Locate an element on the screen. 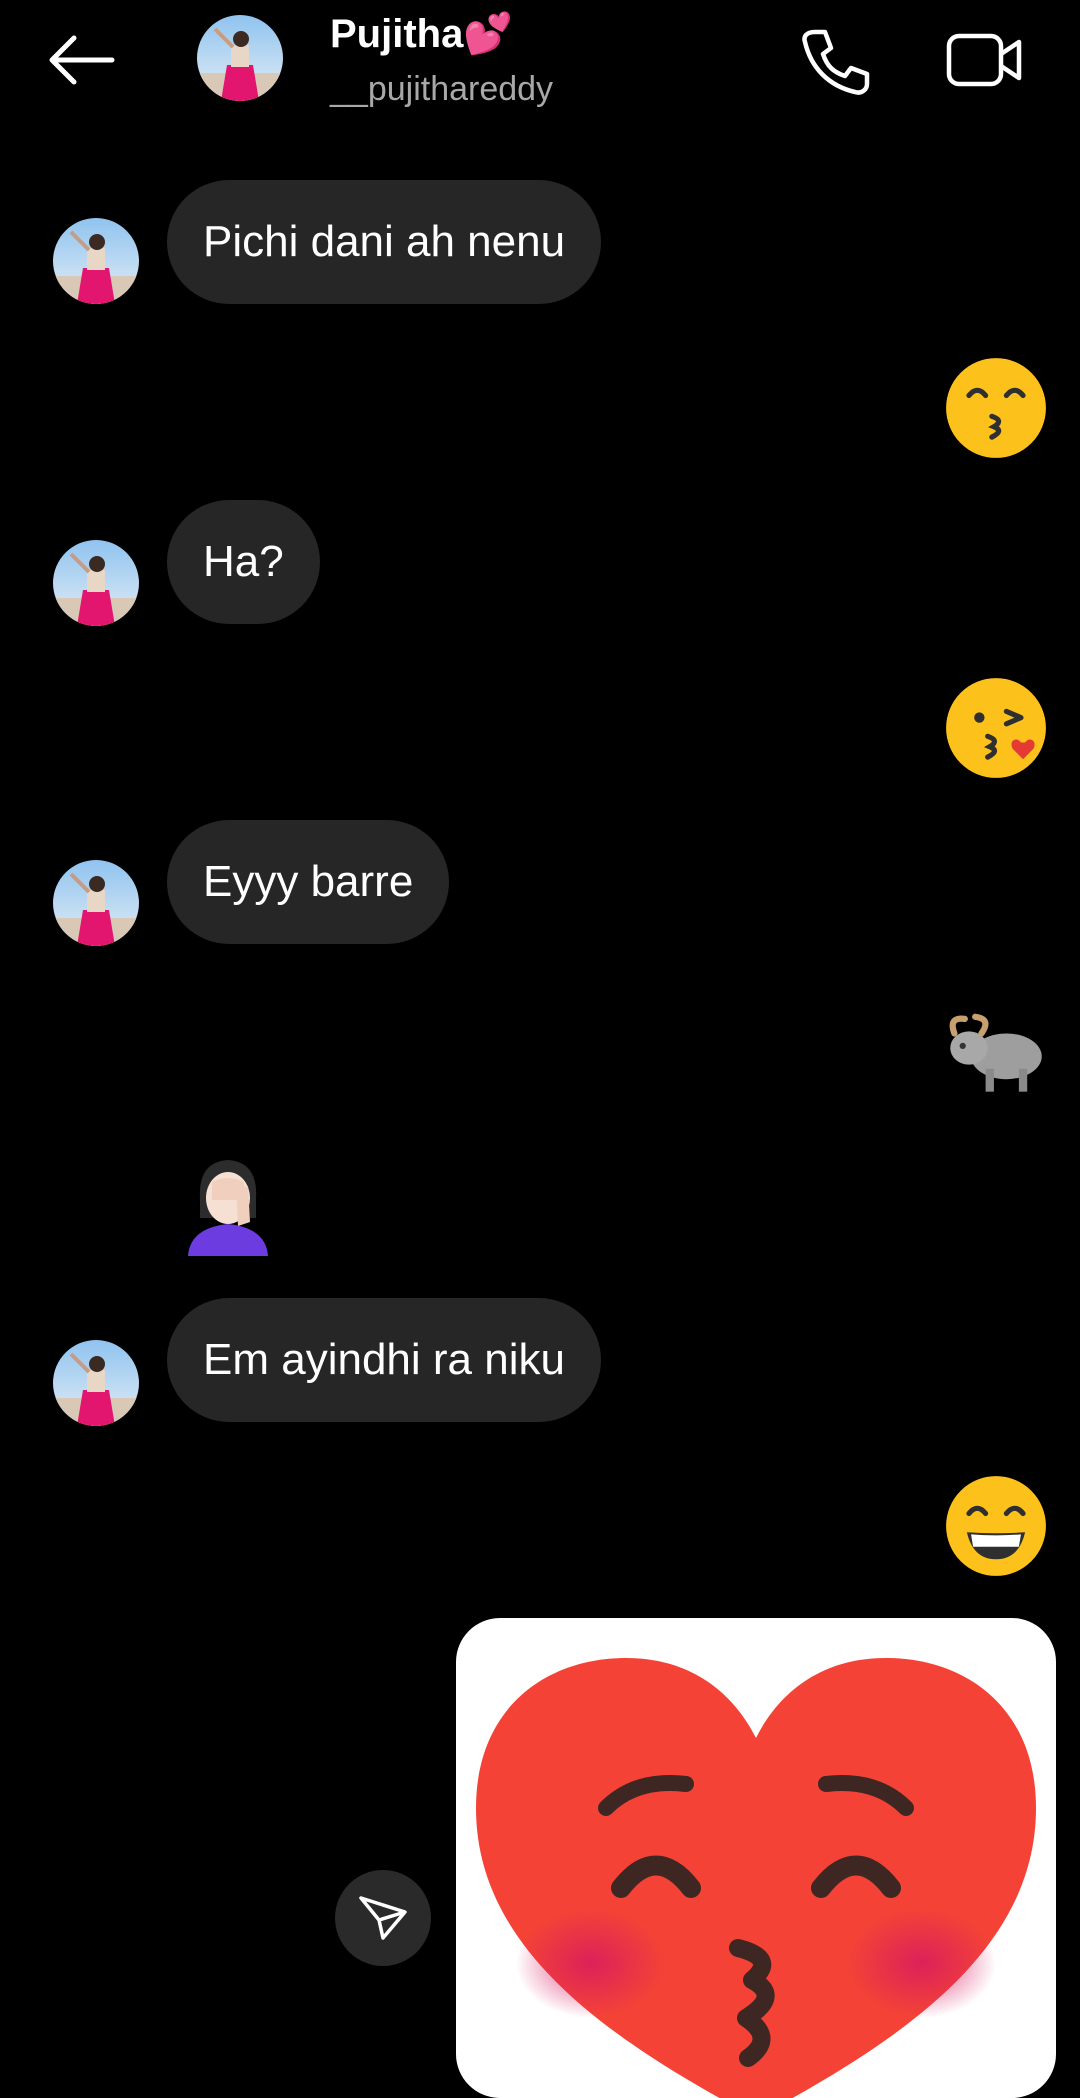  back-button is located at coordinates (85, 60).